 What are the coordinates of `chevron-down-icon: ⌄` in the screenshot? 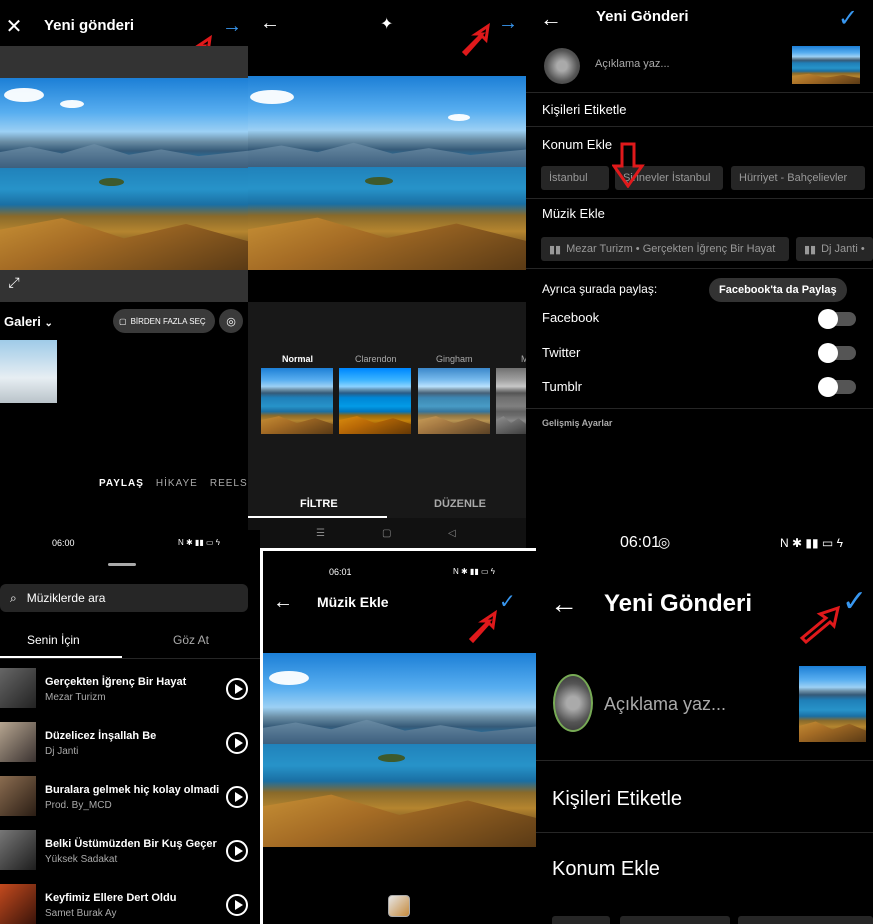 It's located at (48, 323).